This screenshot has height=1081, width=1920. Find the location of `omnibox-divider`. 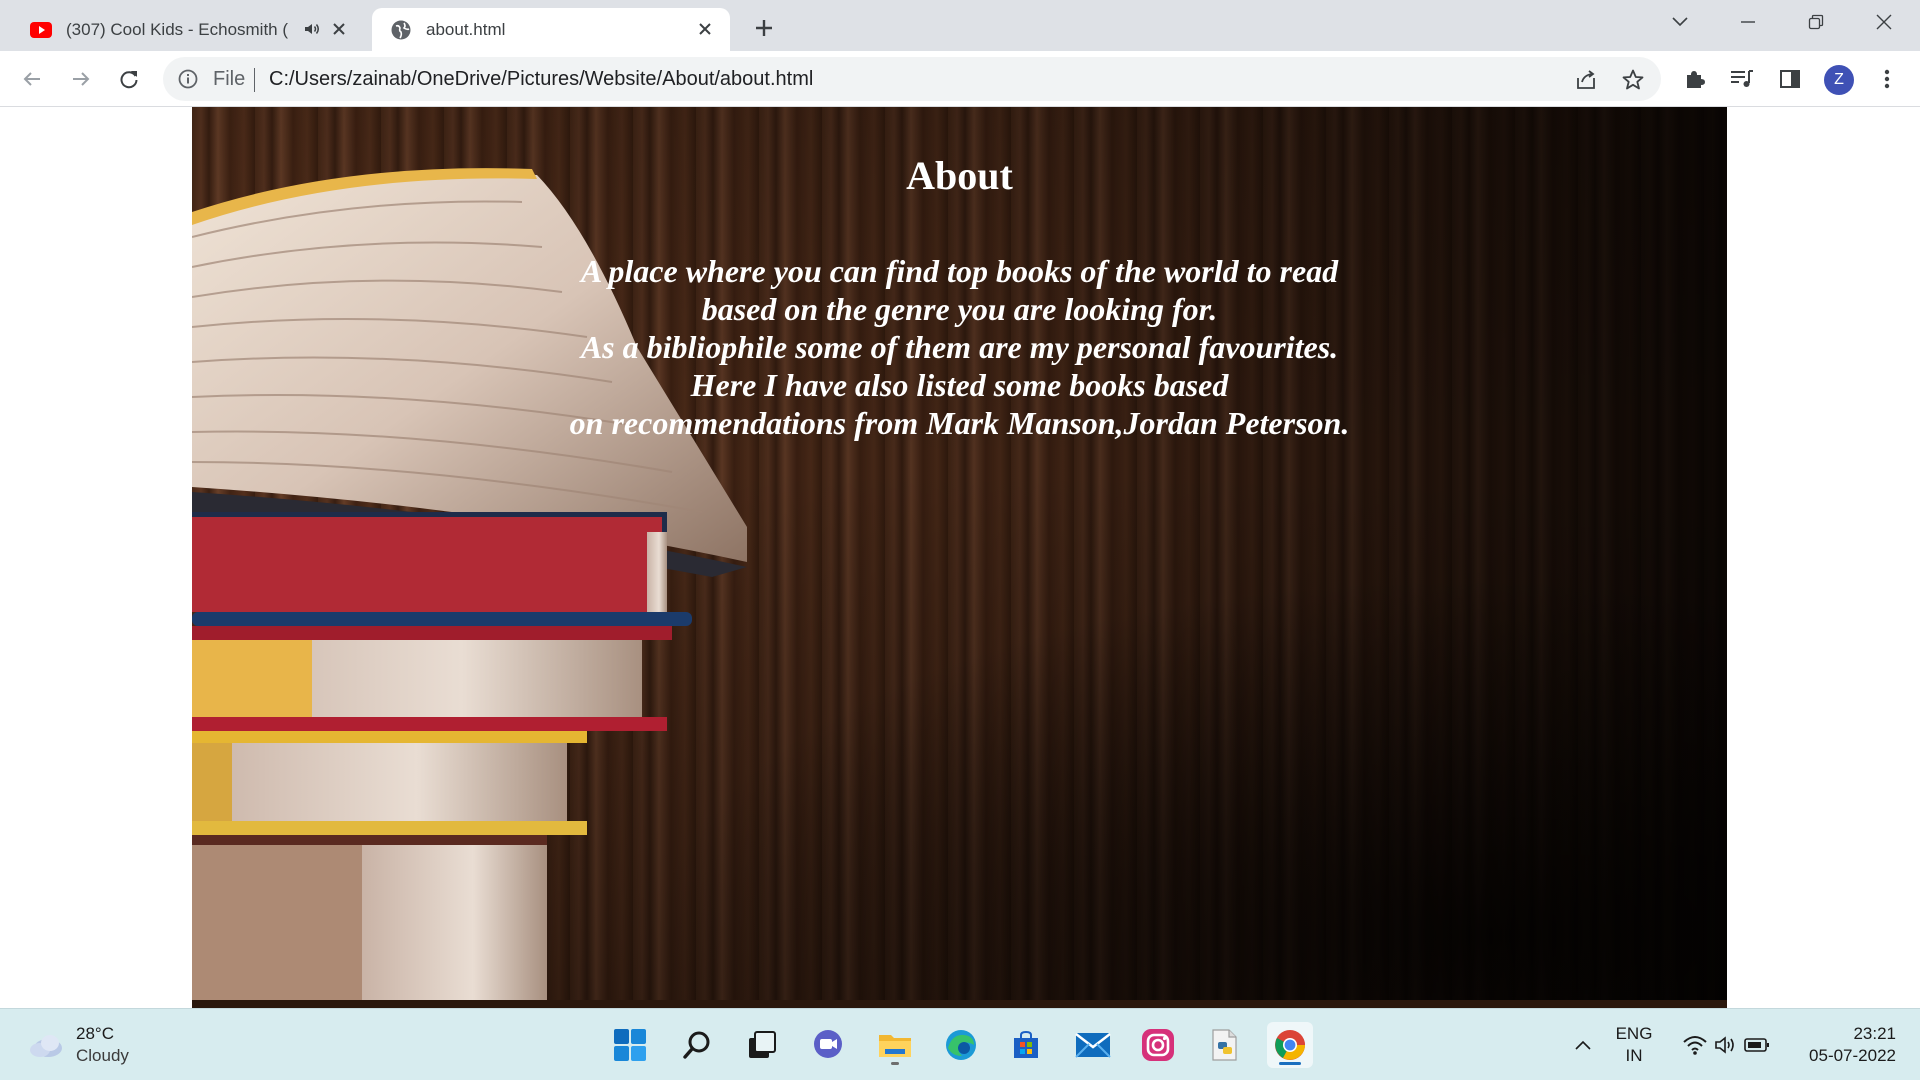

omnibox-divider is located at coordinates (254, 80).